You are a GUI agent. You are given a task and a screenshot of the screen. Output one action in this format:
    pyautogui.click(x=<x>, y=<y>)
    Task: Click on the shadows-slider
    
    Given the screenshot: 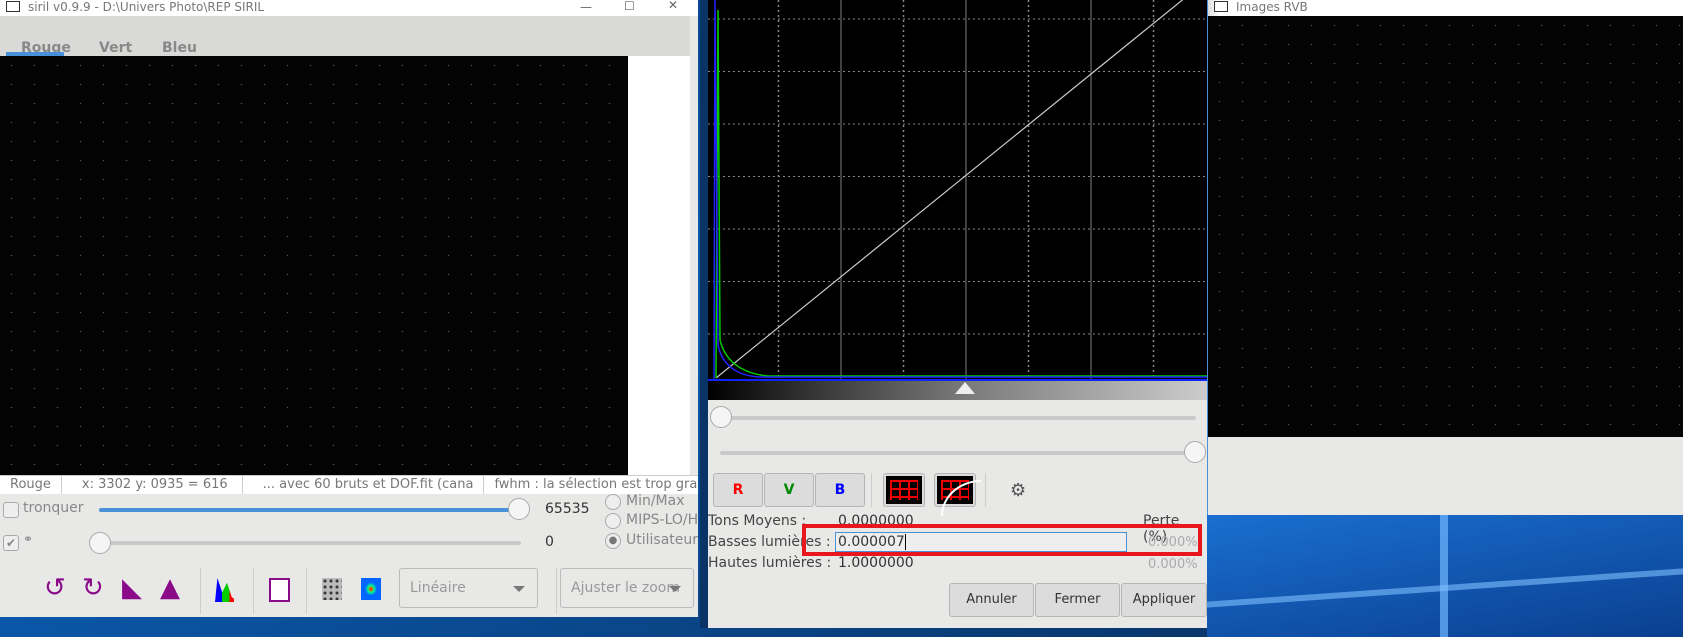 What is the action you would take?
    pyautogui.click(x=958, y=418)
    